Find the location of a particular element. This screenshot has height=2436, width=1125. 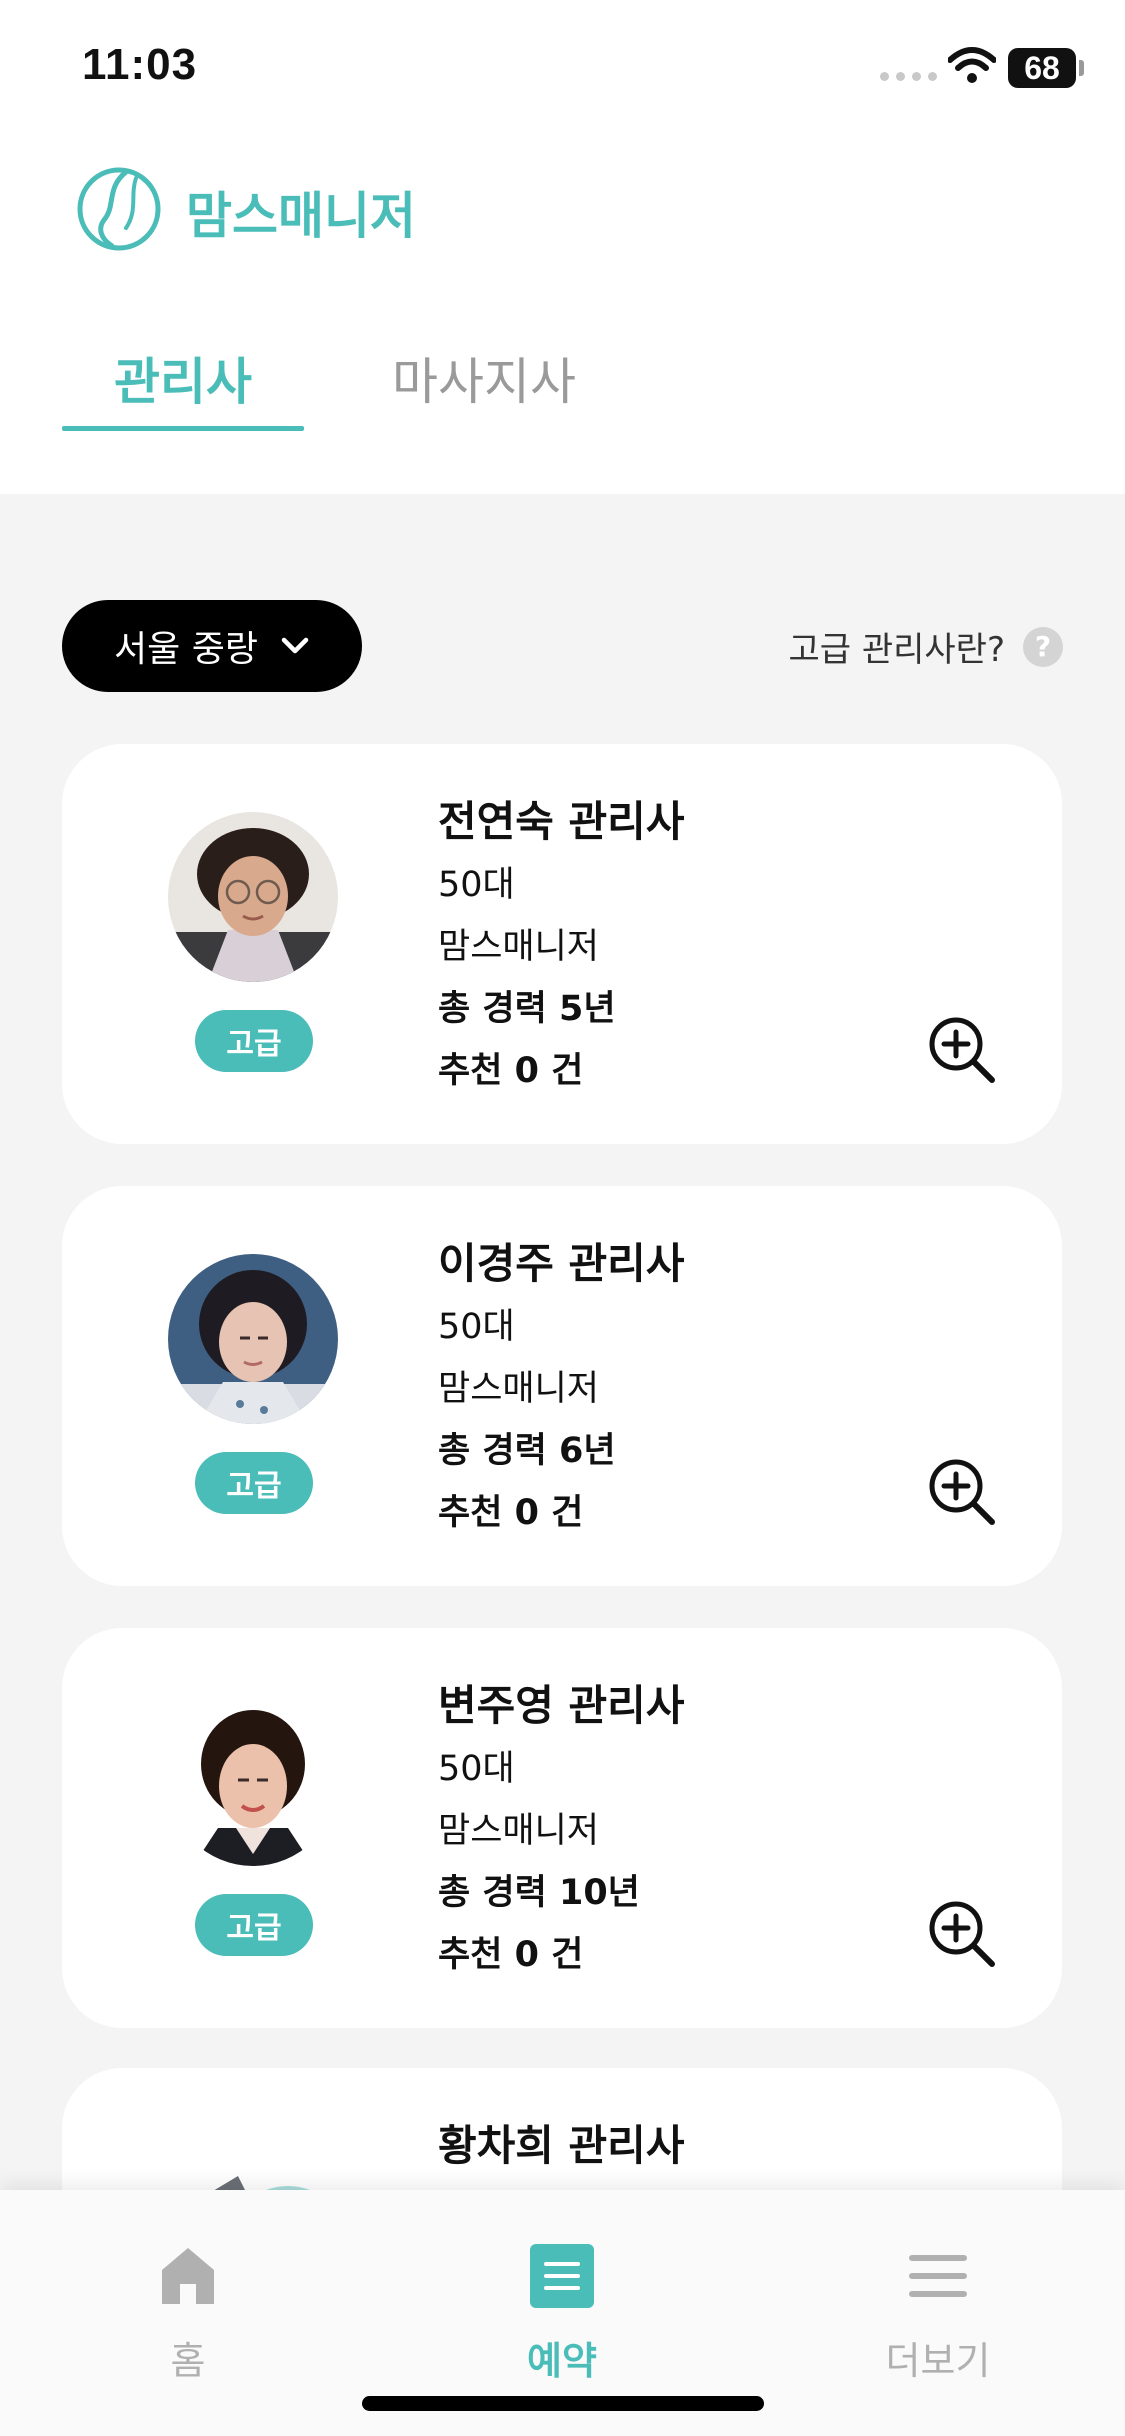

status-bar: 11:03 68 is located at coordinates (562, 65).